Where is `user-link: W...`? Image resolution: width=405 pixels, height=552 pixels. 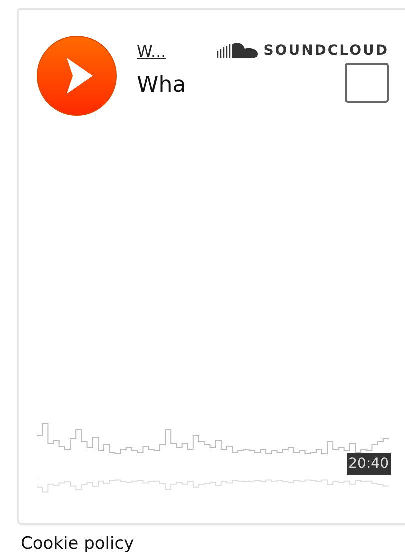
user-link: W... is located at coordinates (151, 51).